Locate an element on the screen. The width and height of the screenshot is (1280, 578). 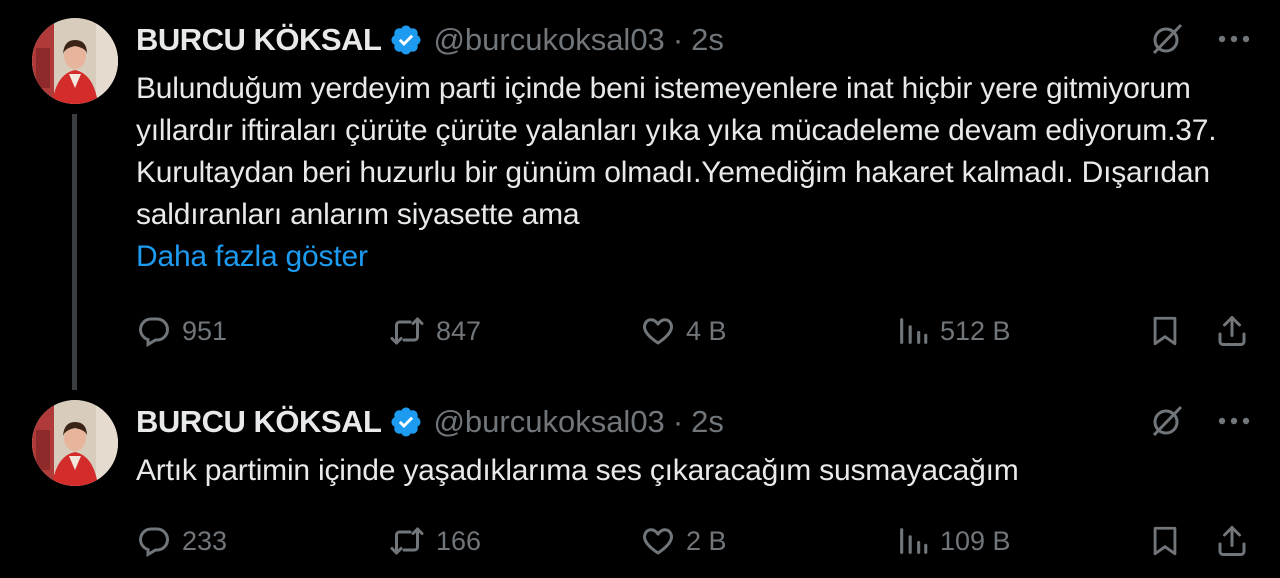
tweet-actions: 233 166 2 B 109 B is located at coordinates (693, 541).